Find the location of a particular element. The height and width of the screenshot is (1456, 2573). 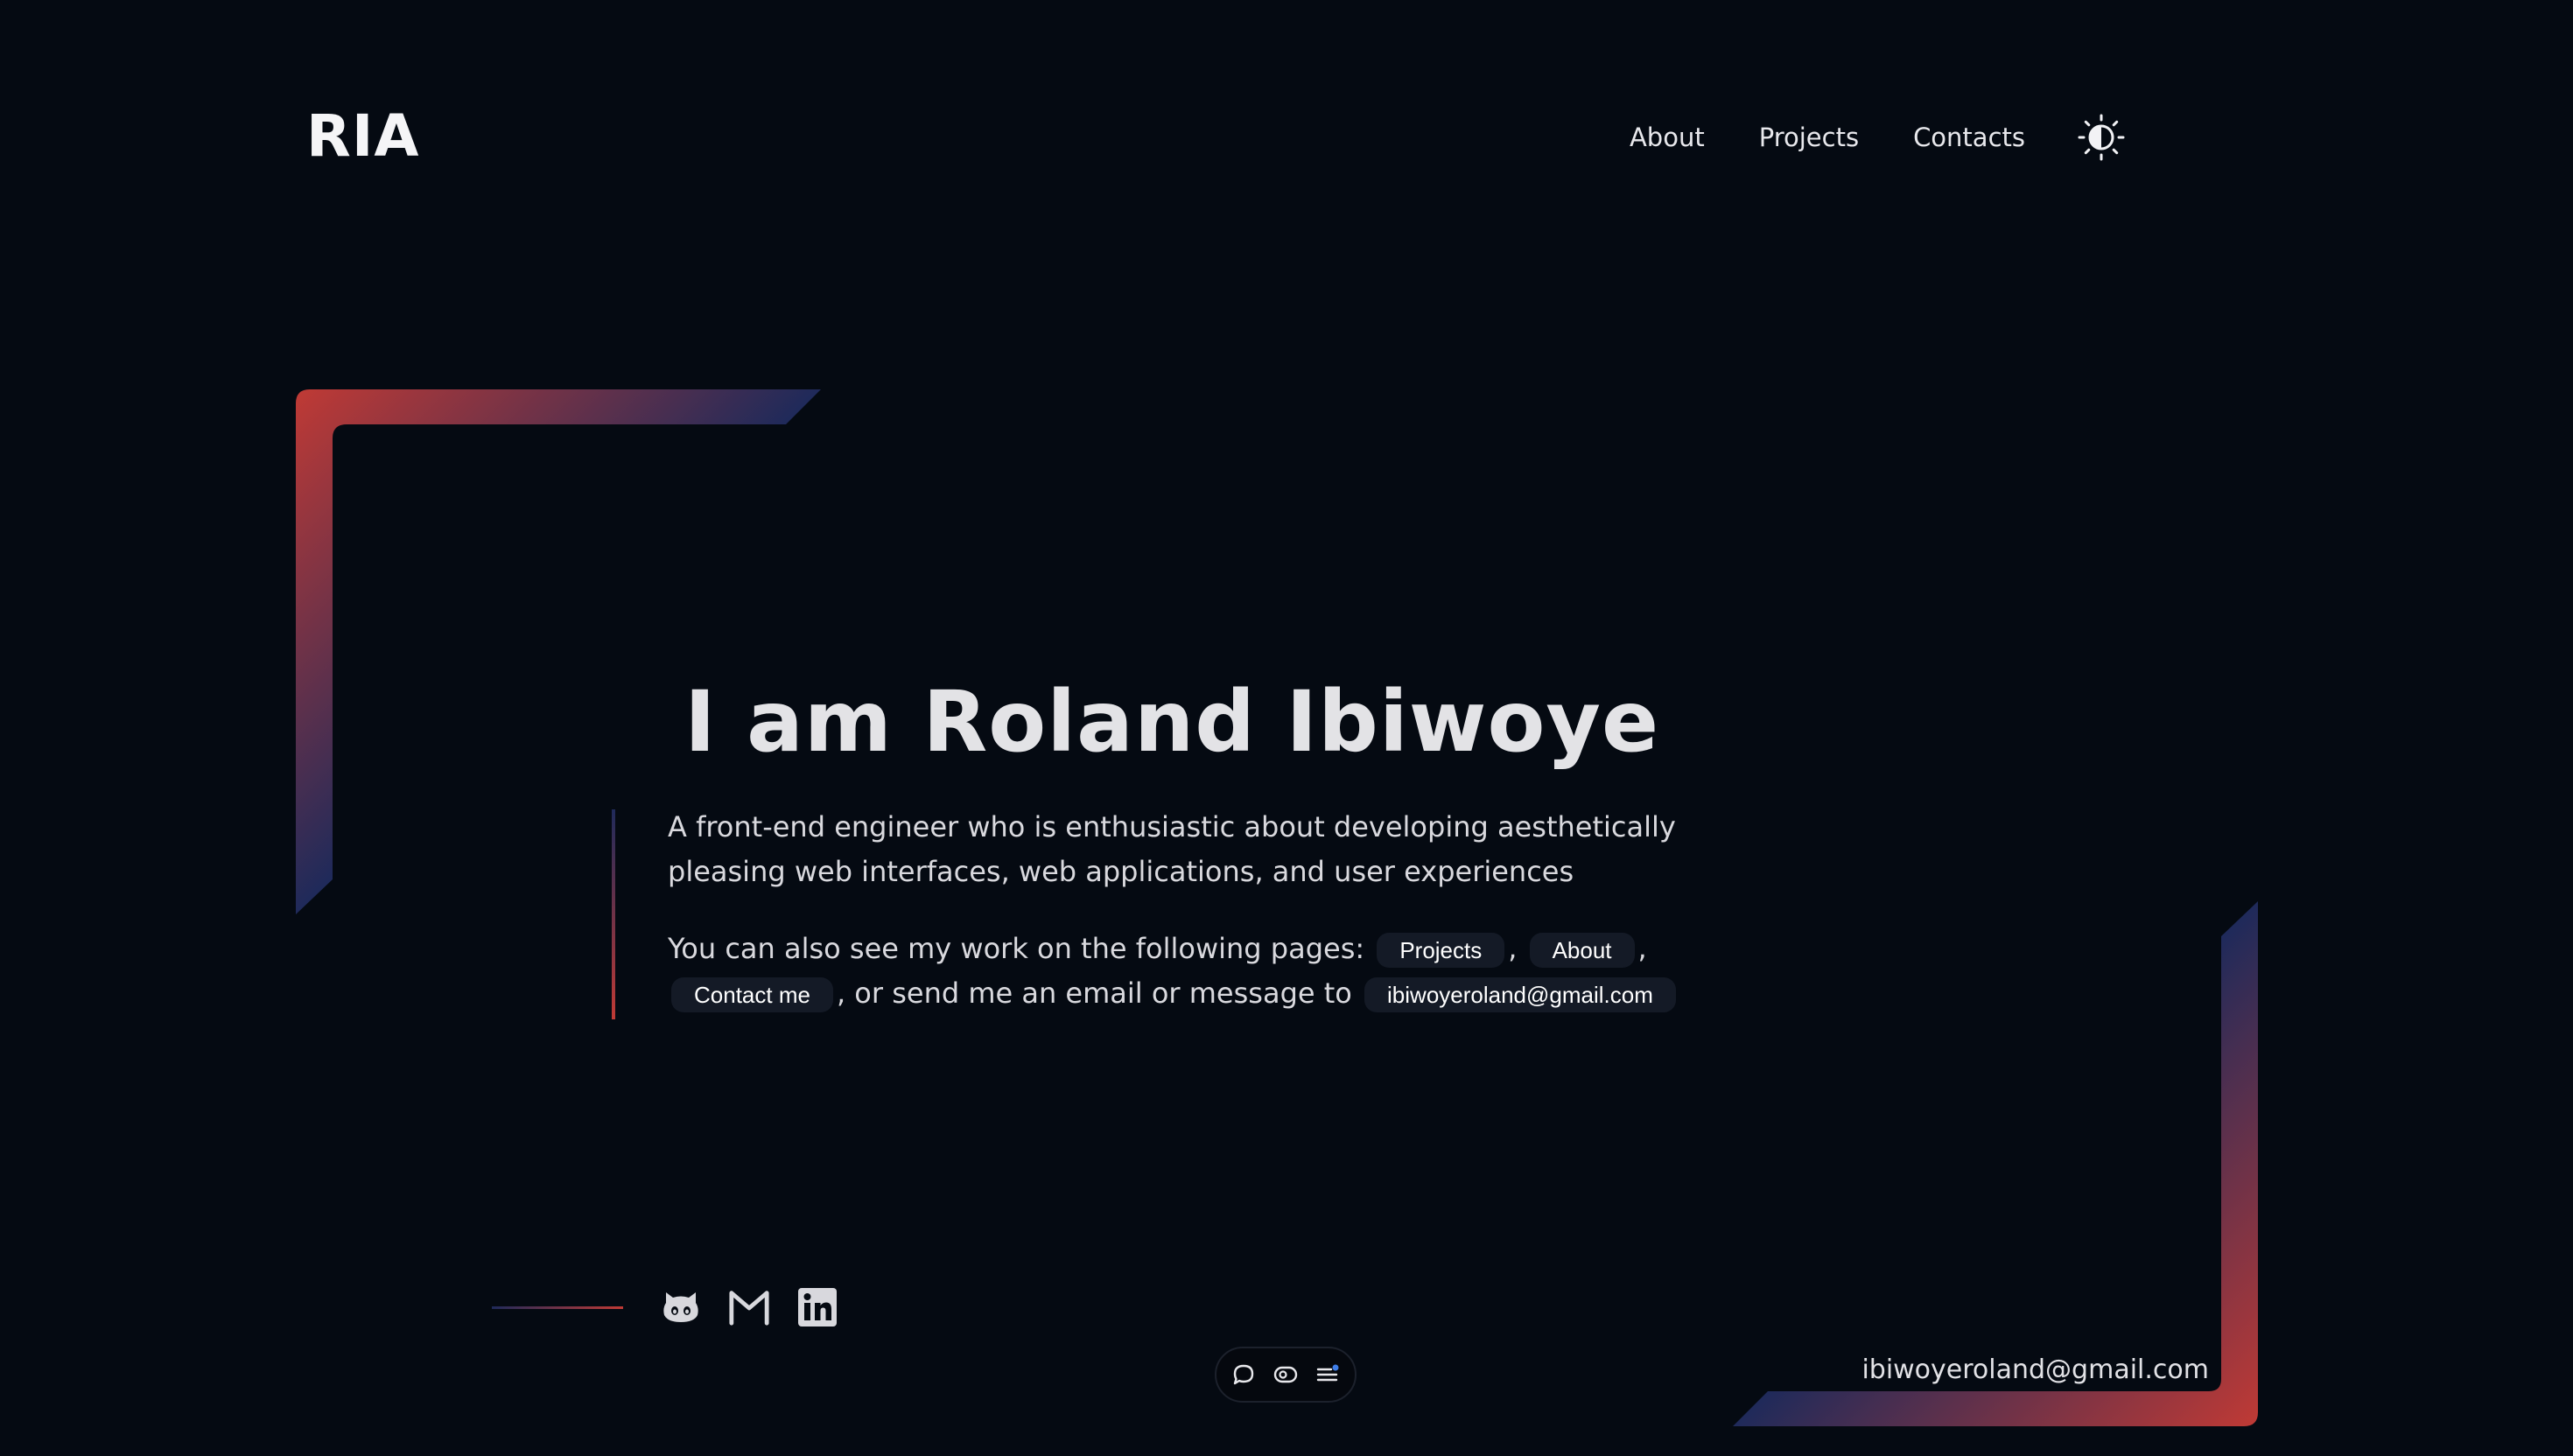

toggle-pill-icon is located at coordinates (1285, 1374).